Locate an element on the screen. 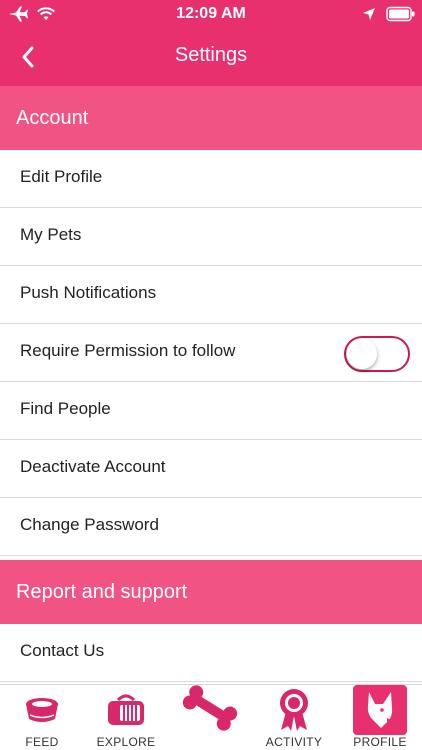 The width and height of the screenshot is (422, 750). tab-profile-icon-wrapper is located at coordinates (380, 710).